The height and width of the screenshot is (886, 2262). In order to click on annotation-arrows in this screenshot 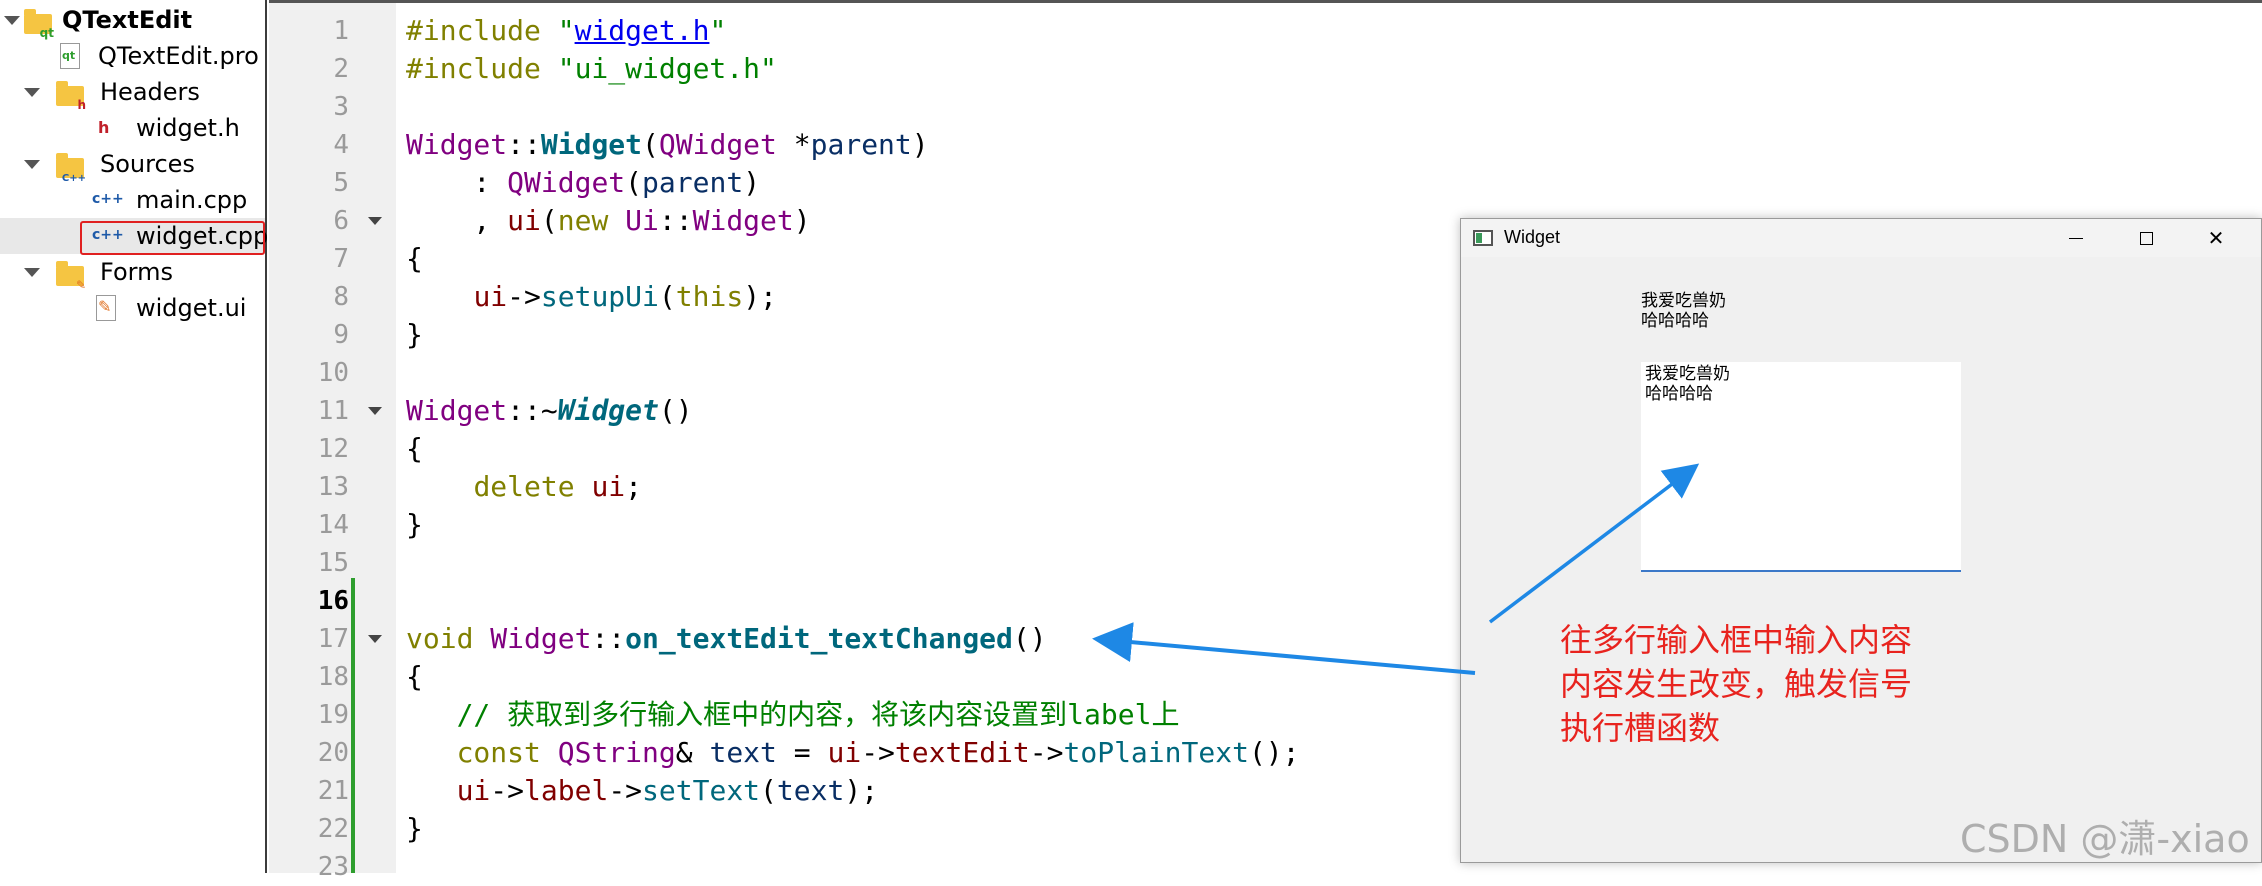, I will do `click(1396, 569)`.